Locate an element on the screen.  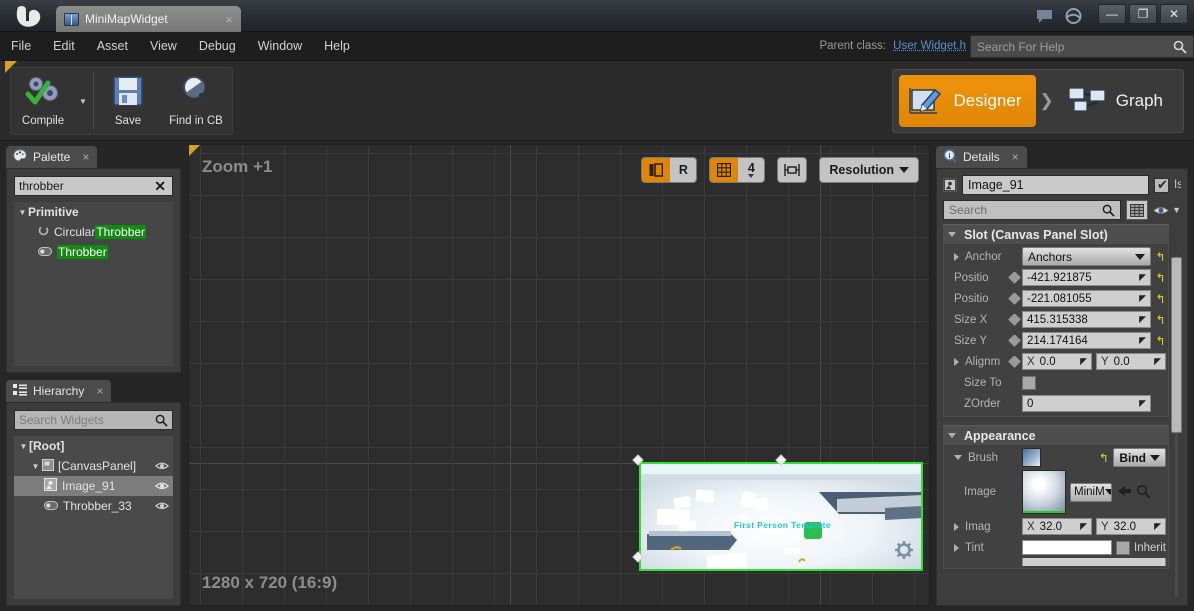
marketplace-icon is located at coordinates (1073, 16).